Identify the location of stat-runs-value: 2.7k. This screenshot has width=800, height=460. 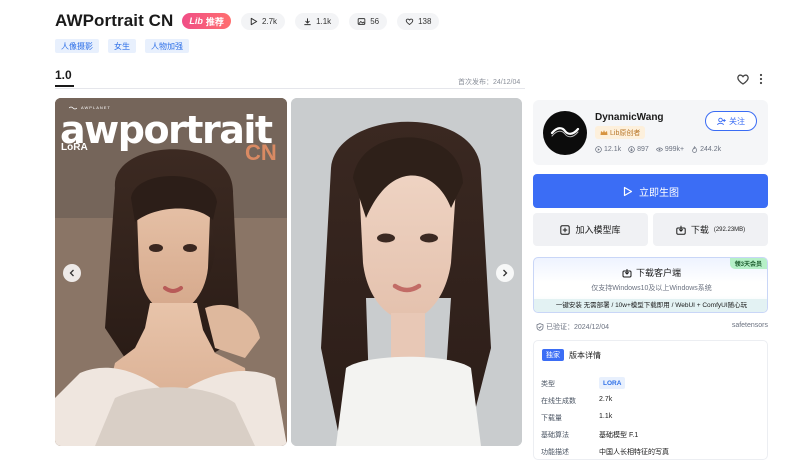
(269, 21).